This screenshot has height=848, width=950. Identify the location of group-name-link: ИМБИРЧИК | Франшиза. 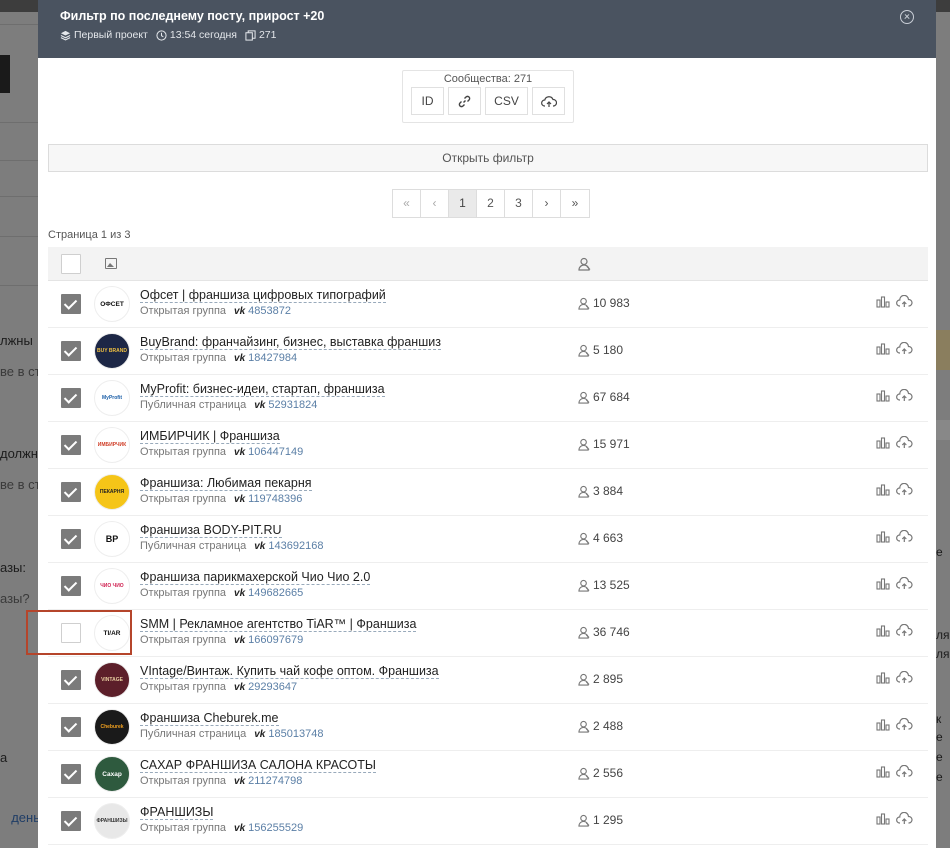
(210, 436).